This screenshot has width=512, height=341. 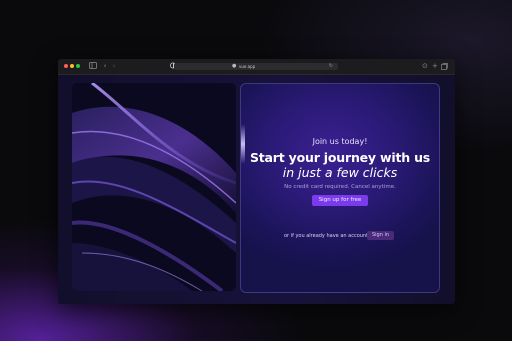 What do you see at coordinates (380, 235) in the screenshot?
I see `signin-button: Sign in` at bounding box center [380, 235].